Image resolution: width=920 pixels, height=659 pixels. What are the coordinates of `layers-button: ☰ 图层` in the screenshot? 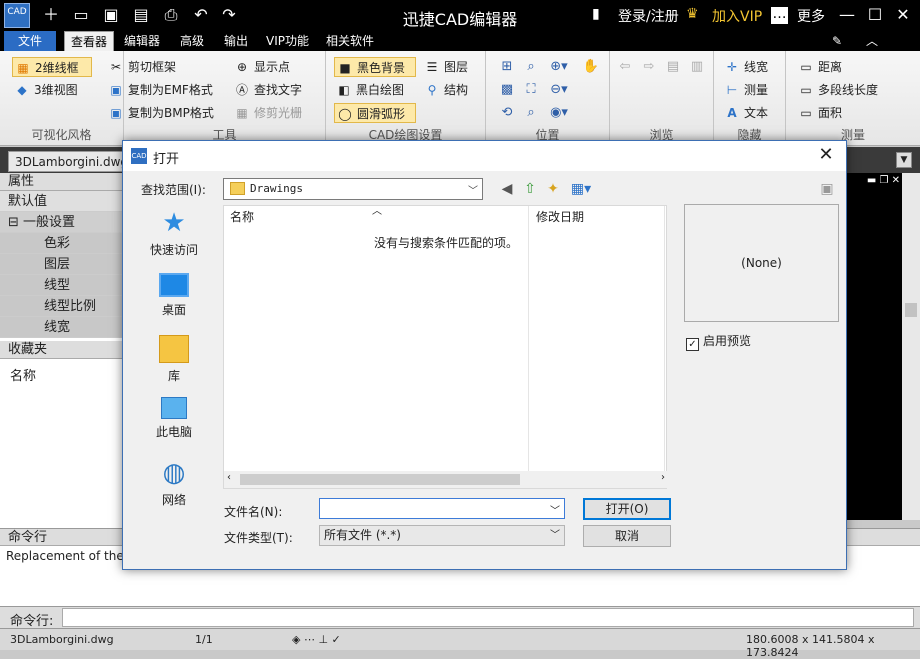 It's located at (445, 67).